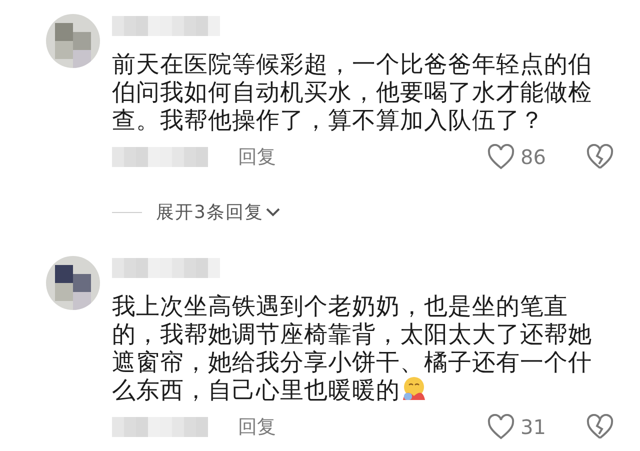 The image size is (640, 451). Describe the element at coordinates (273, 212) in the screenshot. I see `chevron-down-icon` at that location.